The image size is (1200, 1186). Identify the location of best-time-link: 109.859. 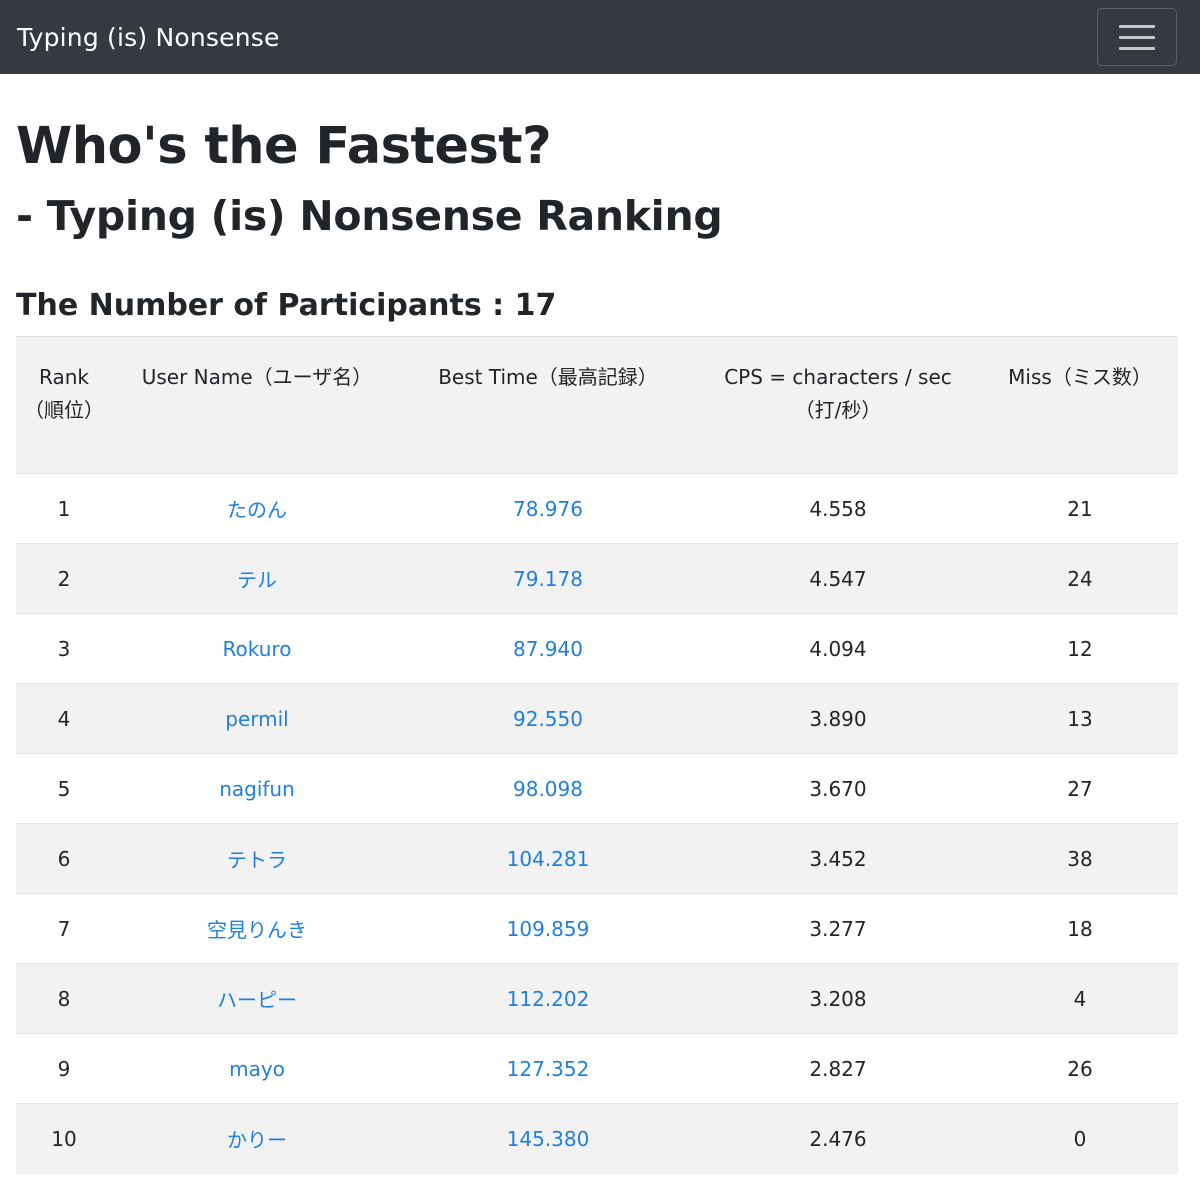
(548, 929).